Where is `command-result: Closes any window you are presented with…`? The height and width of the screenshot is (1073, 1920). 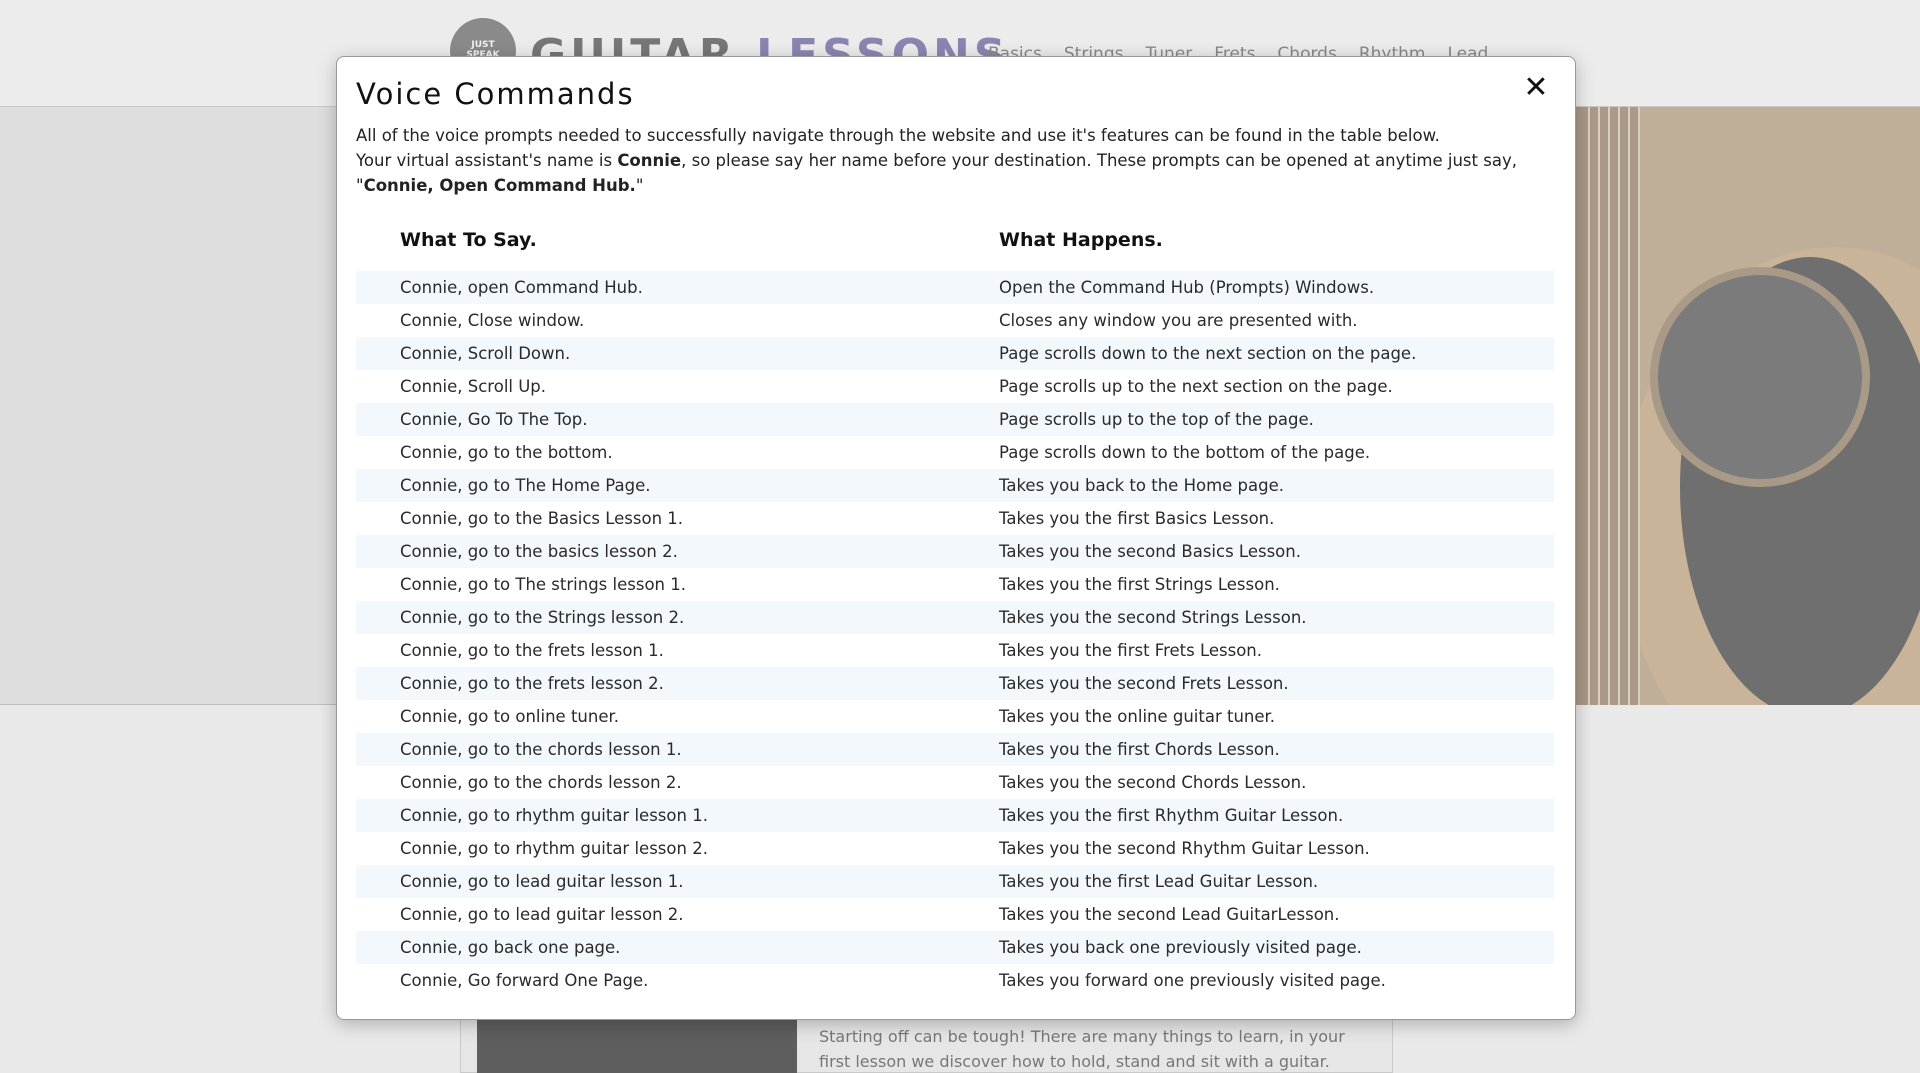 command-result: Closes any window you are presented with… is located at coordinates (1178, 320).